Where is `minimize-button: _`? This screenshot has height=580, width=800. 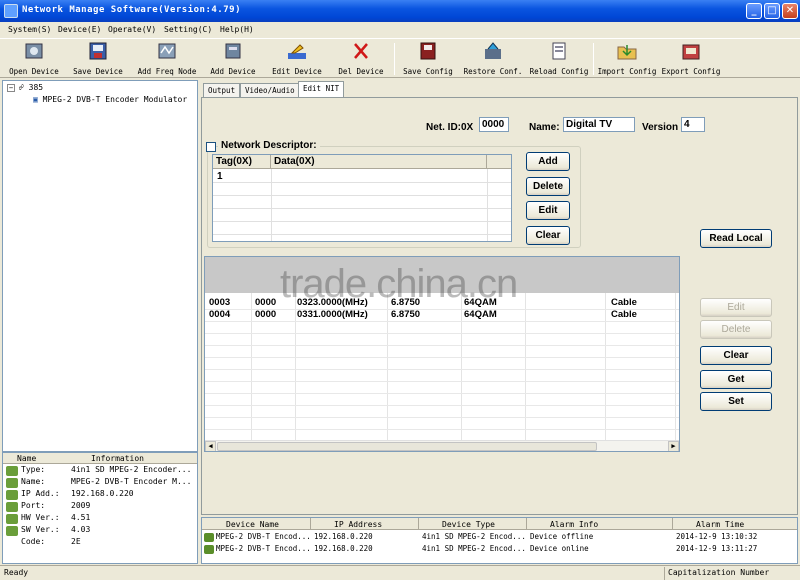
minimize-button: _ is located at coordinates (754, 11).